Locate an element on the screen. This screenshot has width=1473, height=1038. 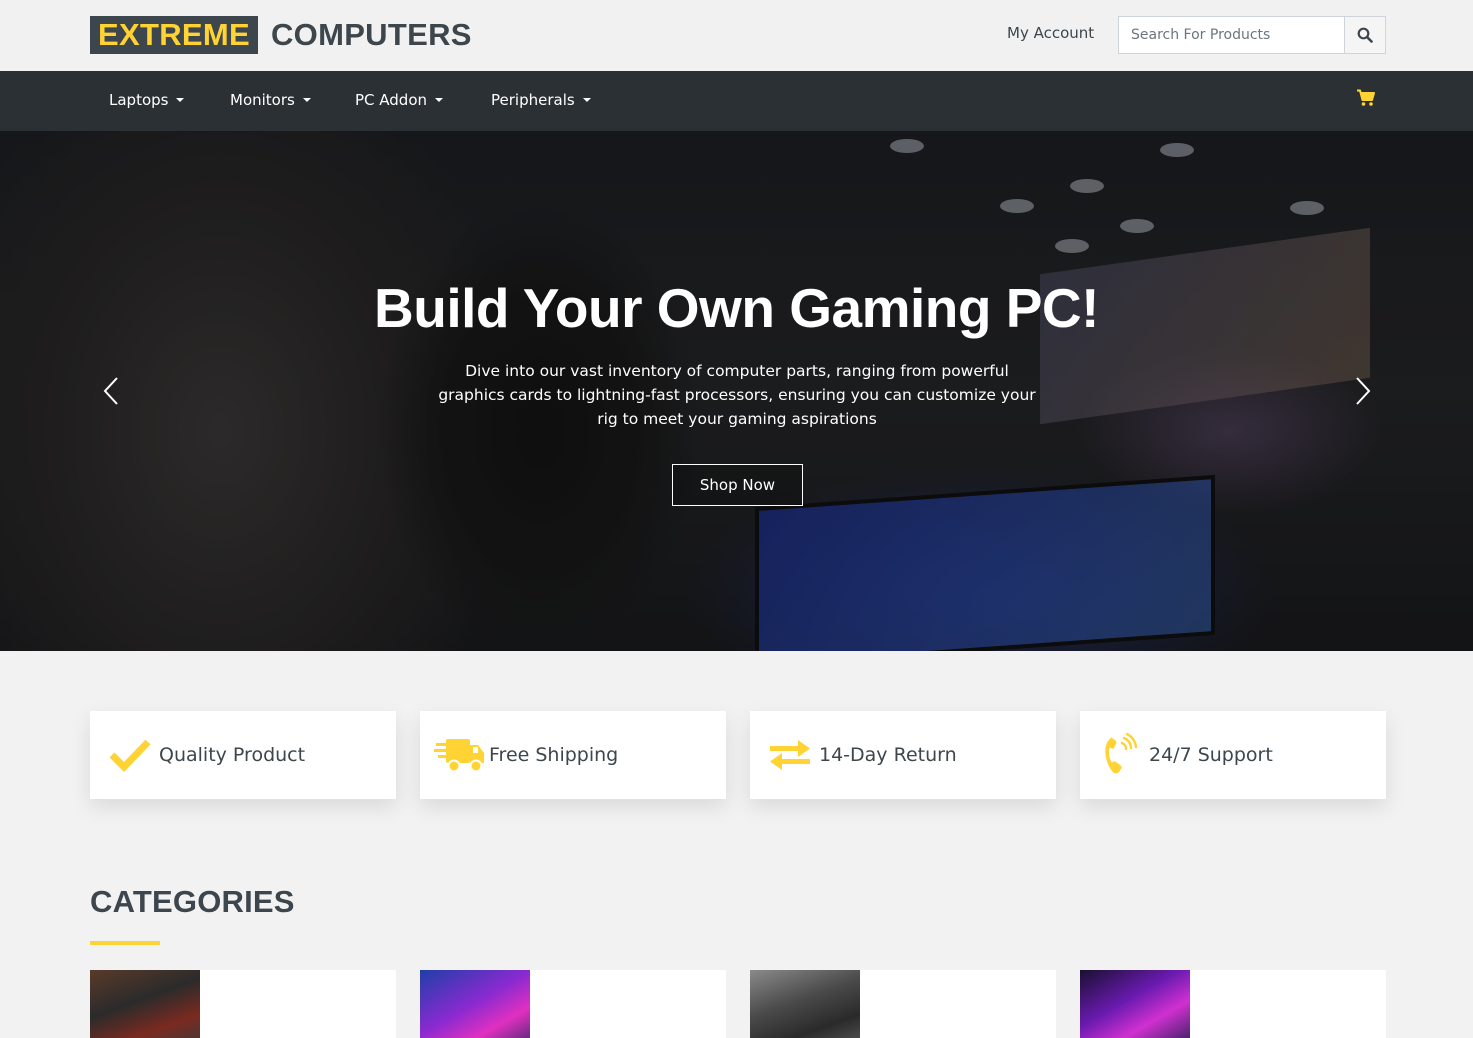
search-icon is located at coordinates (1365, 35).